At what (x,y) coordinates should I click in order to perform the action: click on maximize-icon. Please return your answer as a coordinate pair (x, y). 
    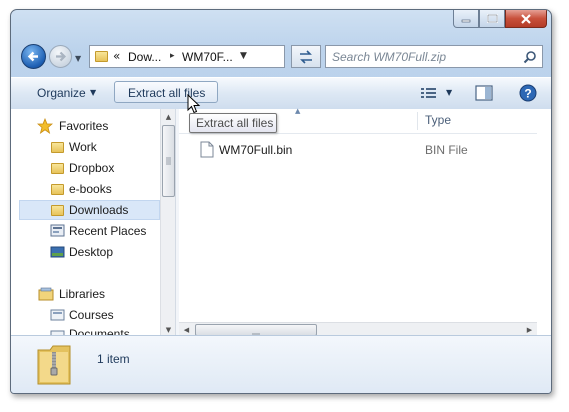
    Looking at the image, I should click on (492, 18).